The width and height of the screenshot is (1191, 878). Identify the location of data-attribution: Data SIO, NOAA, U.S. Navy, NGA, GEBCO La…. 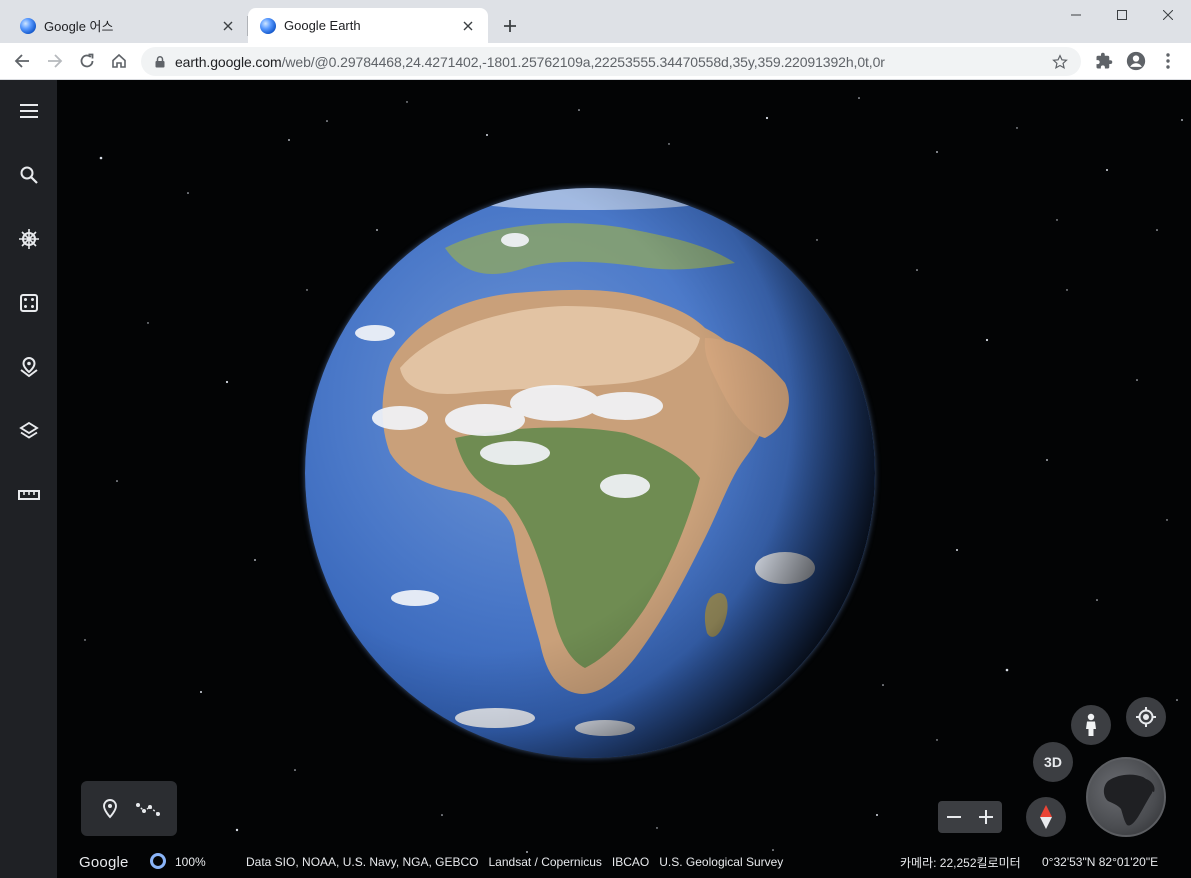
(514, 862).